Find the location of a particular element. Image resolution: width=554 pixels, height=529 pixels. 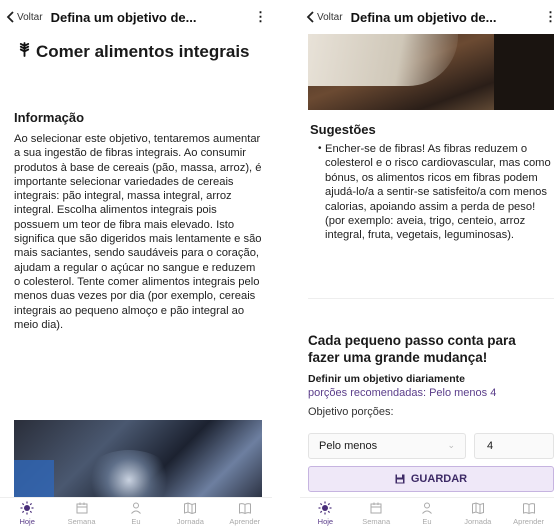

goal-title-text: Comer alimentos integrais is located at coordinates (143, 51).